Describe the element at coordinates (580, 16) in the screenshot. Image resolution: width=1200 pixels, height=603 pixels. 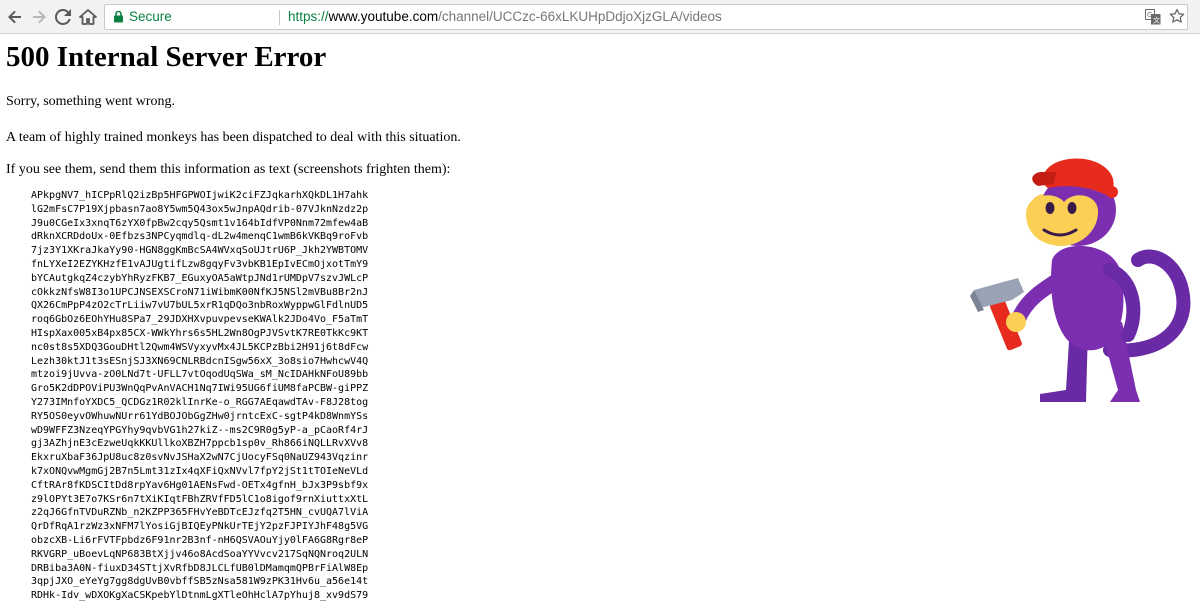
I see `url-path: /channel/UCCzc-66xLKUHpDdjoXjzGLA/videos` at that location.